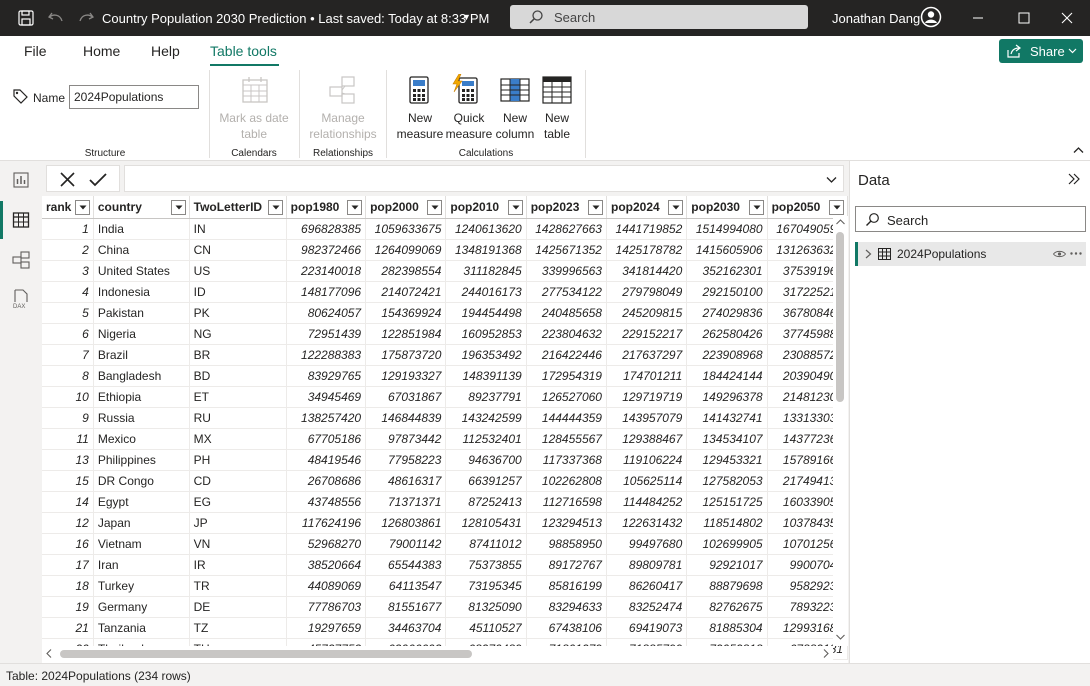 The height and width of the screenshot is (686, 1090). What do you see at coordinates (840, 637) in the screenshot?
I see `scroll-down-icon` at bounding box center [840, 637].